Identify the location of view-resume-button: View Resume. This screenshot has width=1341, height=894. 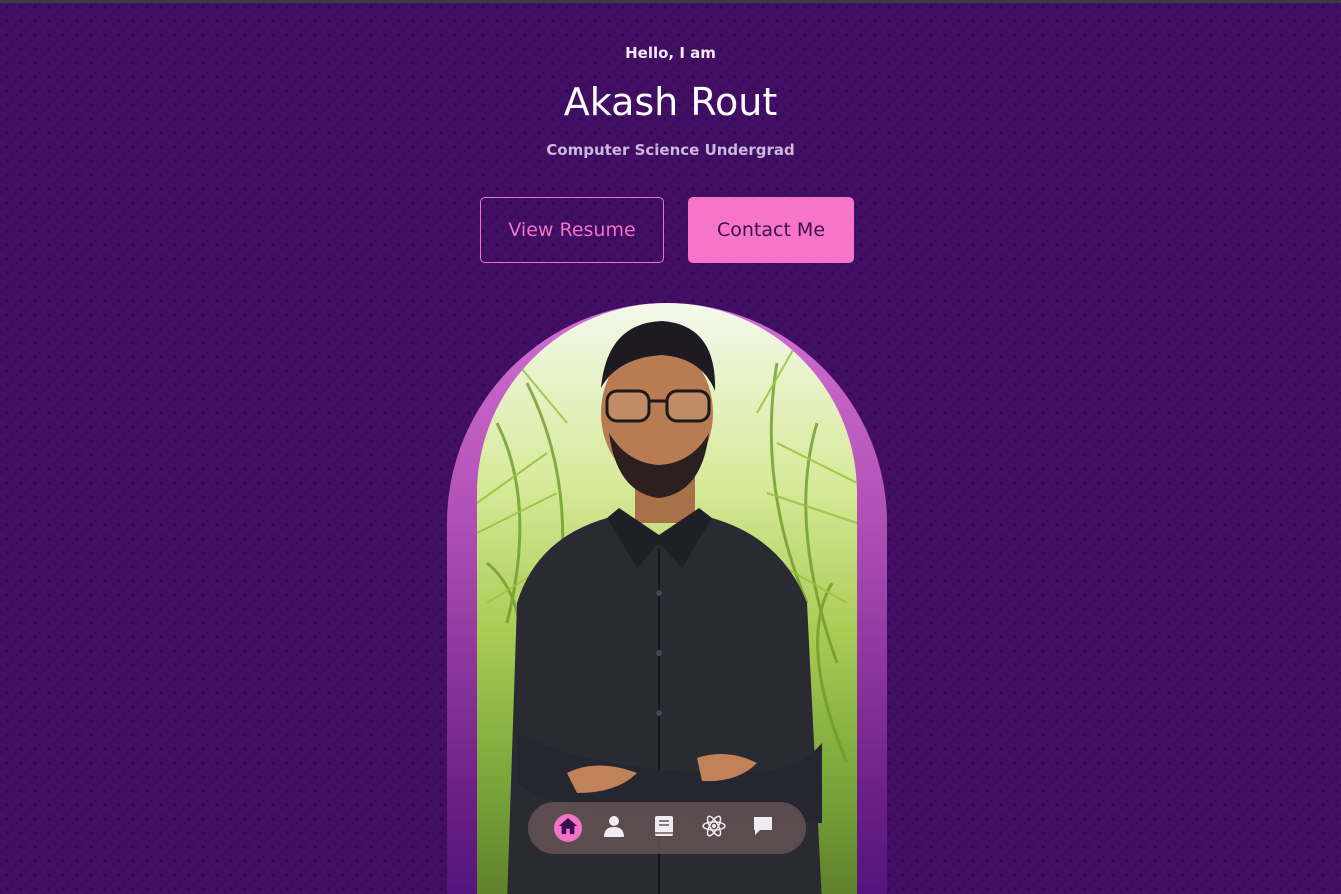
(572, 230).